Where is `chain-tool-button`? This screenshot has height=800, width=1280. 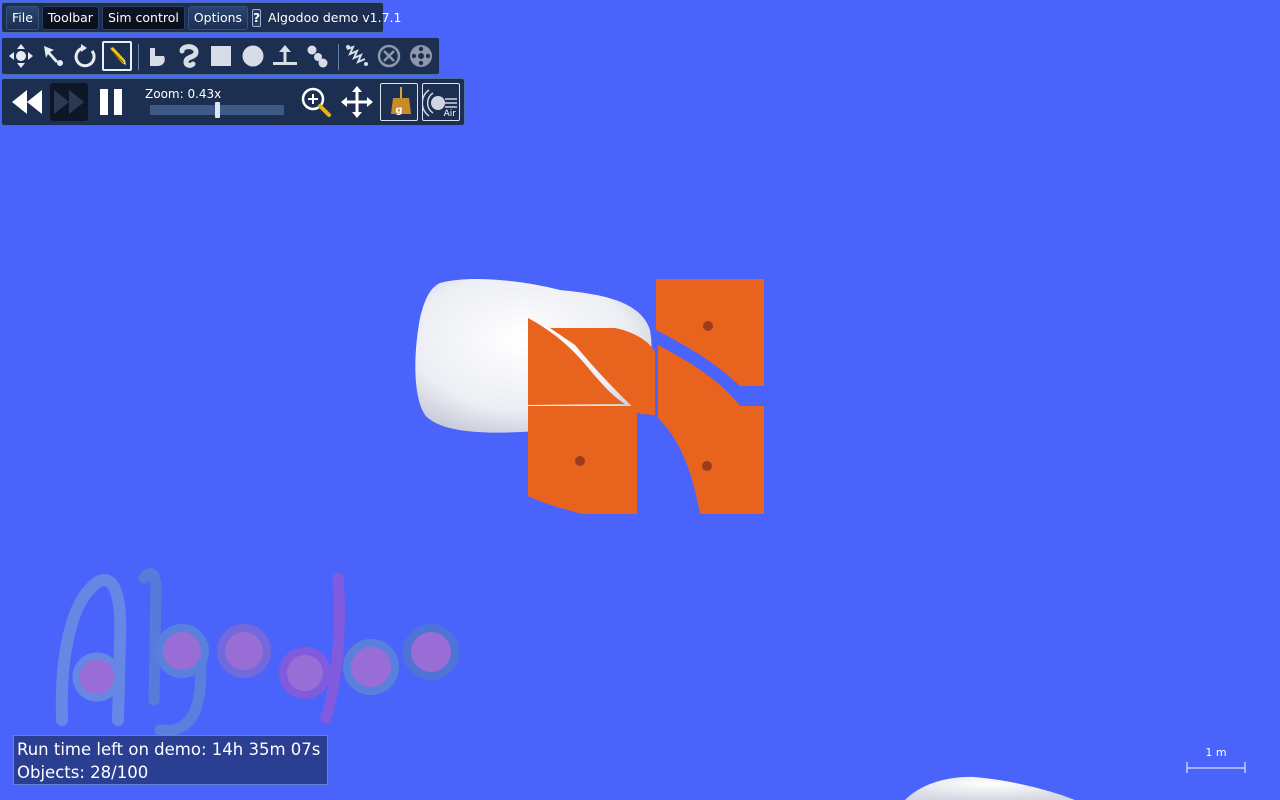
chain-tool-button is located at coordinates (317, 56).